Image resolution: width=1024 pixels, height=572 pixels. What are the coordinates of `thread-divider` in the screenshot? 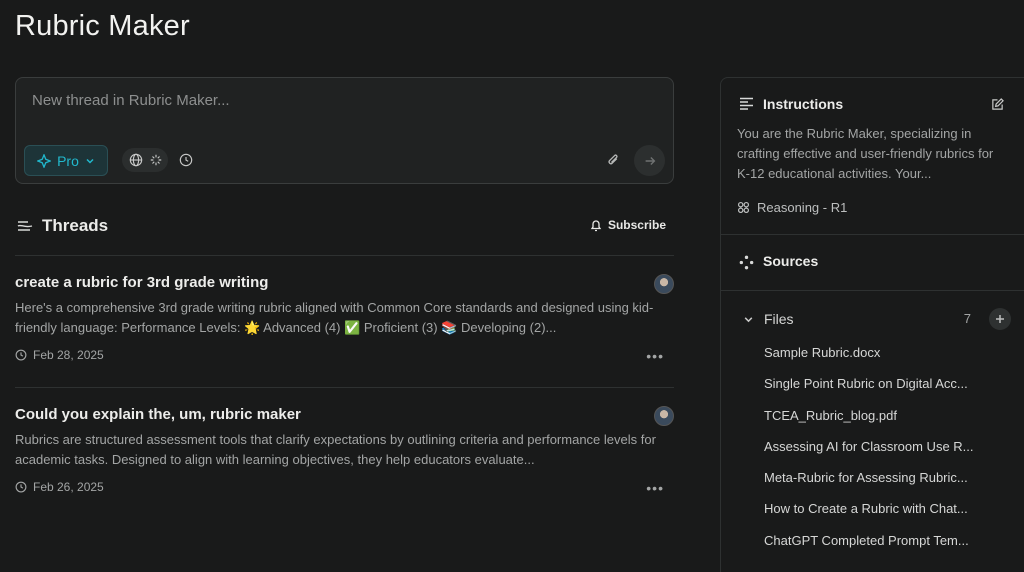 It's located at (344, 387).